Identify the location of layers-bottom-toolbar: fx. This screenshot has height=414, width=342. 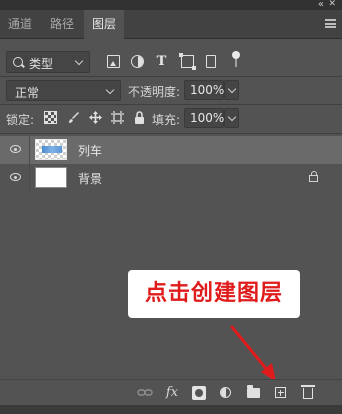
(171, 392).